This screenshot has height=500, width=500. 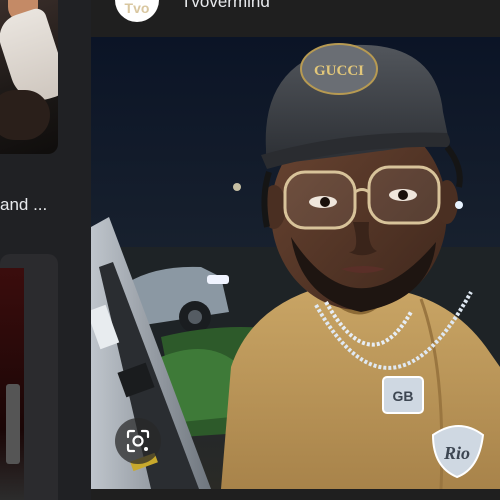 I want to click on lens-search-icon, so click(x=138, y=441).